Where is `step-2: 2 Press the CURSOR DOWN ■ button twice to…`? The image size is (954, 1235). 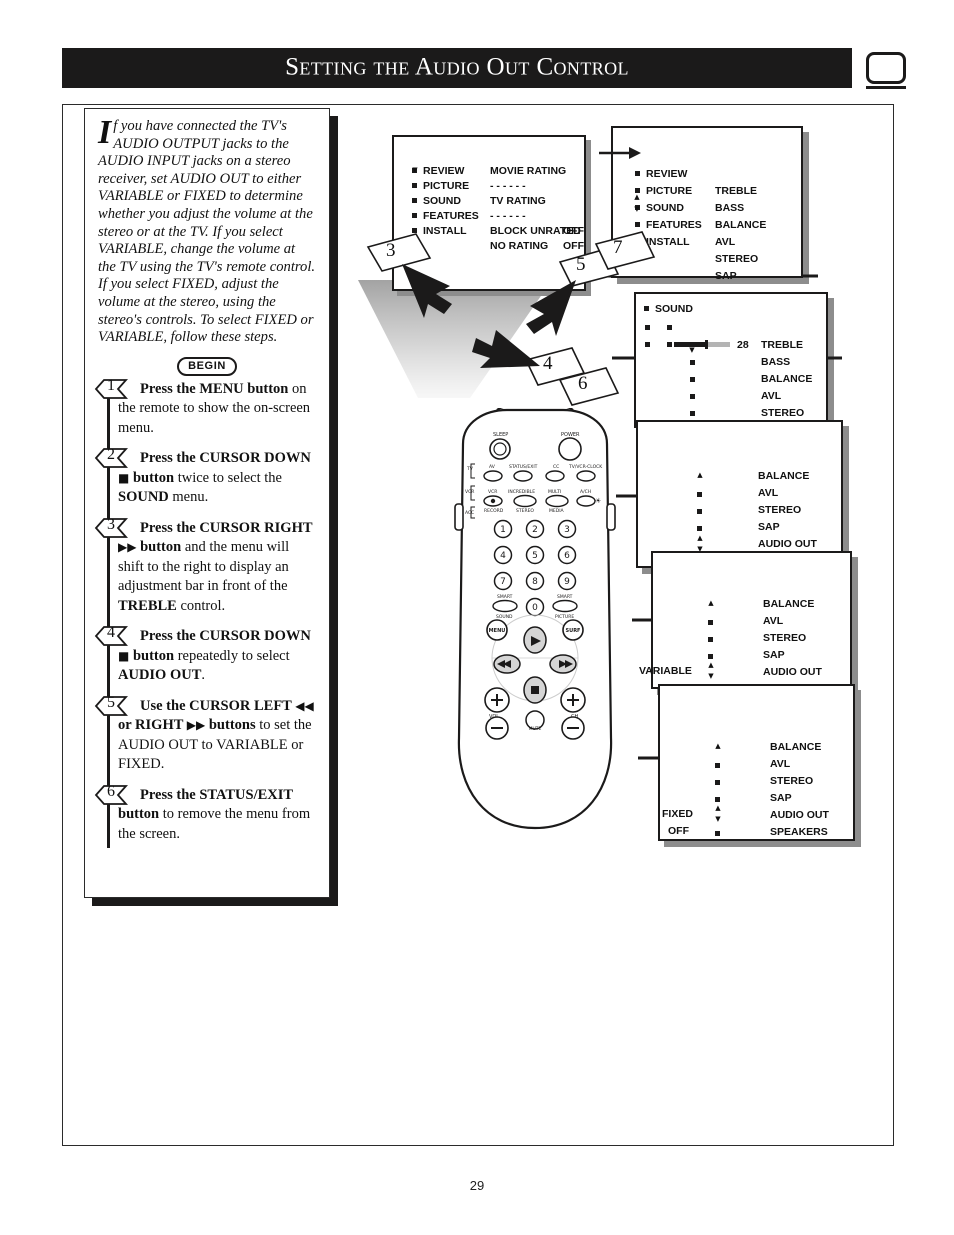
step-2: 2 Press the CURSOR DOWN ■ button twice to… is located at coordinates (205, 477).